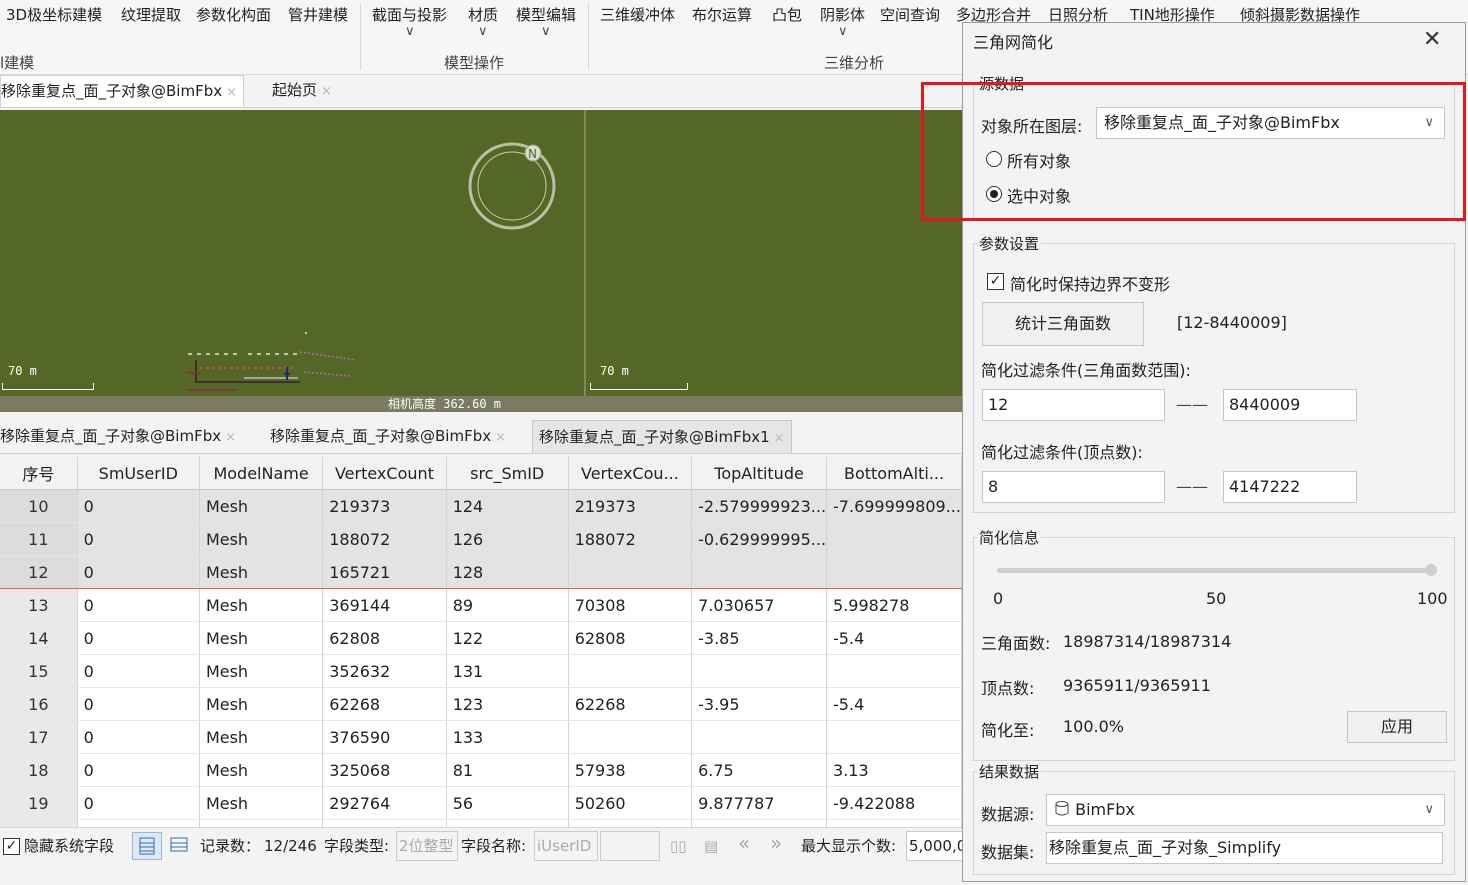 The height and width of the screenshot is (885, 1468). Describe the element at coordinates (894, 823) in the screenshot. I see `table-cell: 3.13000` at that location.